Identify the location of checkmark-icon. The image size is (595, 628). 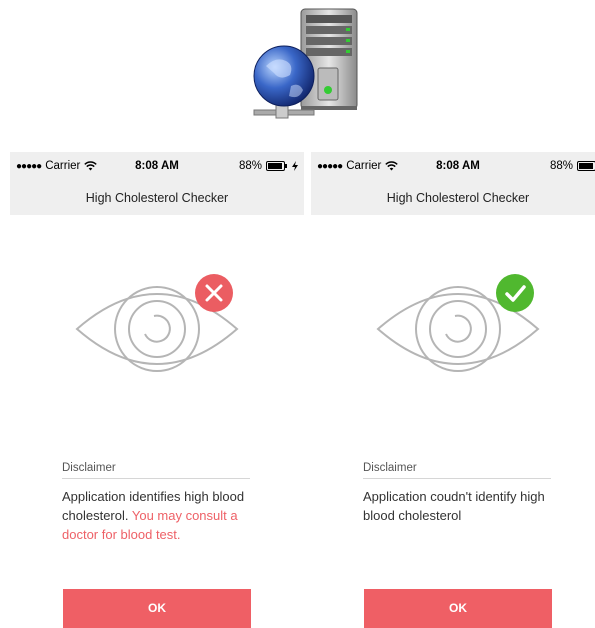
(515, 293).